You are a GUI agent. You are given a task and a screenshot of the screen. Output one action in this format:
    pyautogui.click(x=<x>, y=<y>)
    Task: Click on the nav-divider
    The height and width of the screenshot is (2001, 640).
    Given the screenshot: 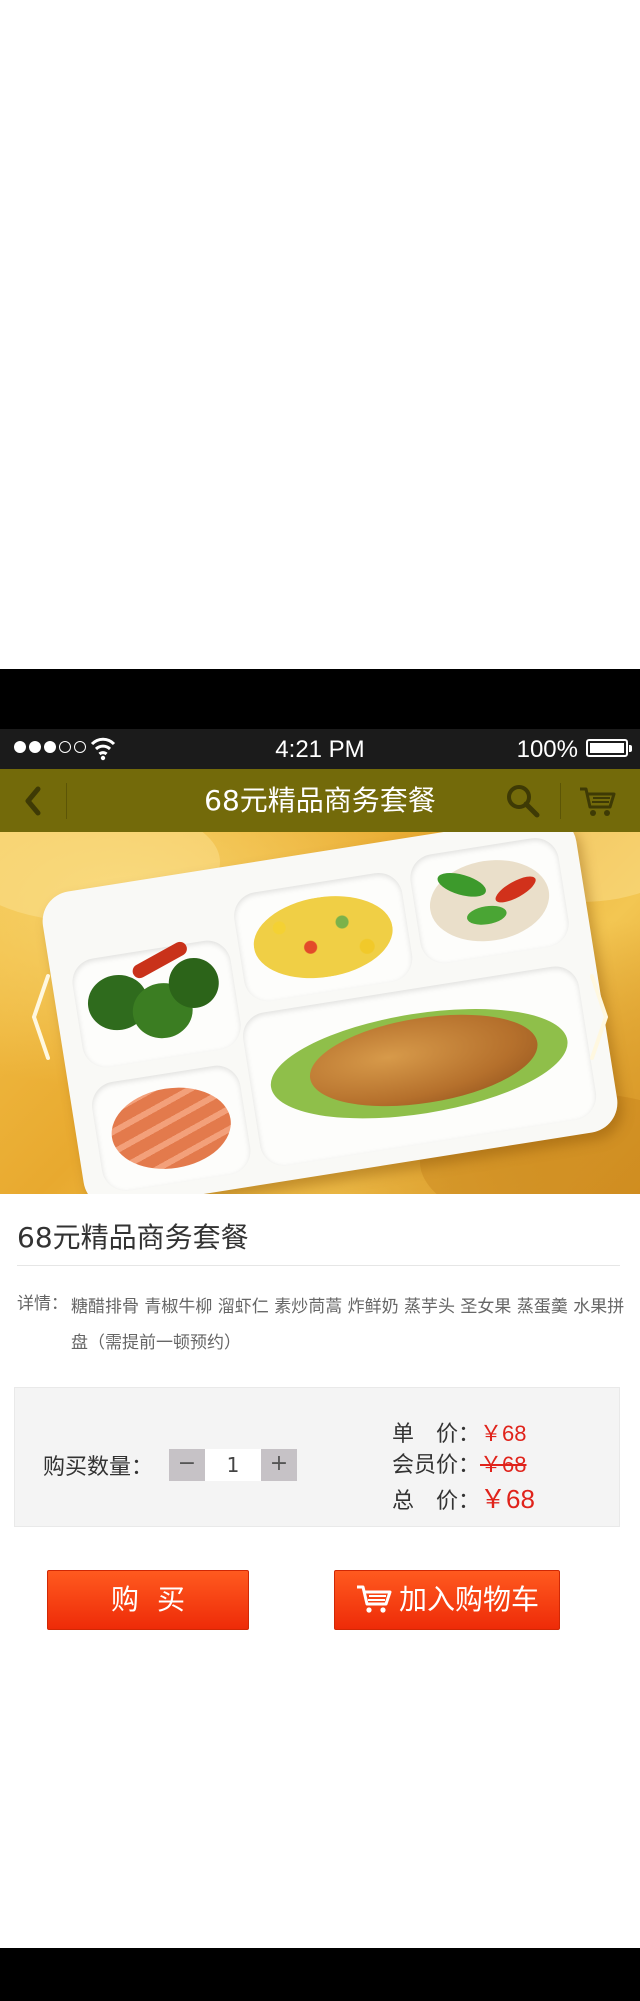 What is the action you would take?
    pyautogui.click(x=560, y=801)
    